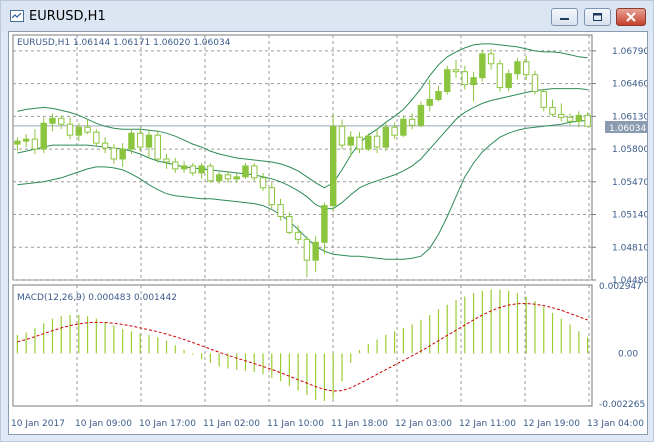  I want to click on title-bar: EURUSD,H1, so click(327, 16).